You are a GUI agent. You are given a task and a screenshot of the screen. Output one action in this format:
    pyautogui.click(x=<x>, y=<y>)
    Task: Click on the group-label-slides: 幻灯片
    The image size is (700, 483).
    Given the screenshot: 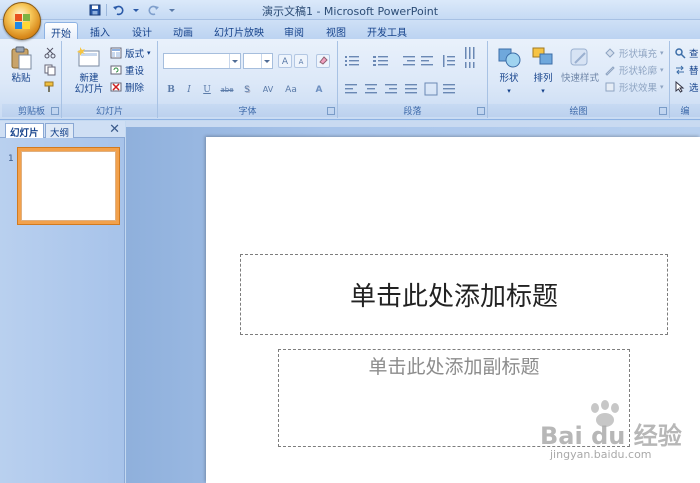 What is the action you would take?
    pyautogui.click(x=109, y=110)
    